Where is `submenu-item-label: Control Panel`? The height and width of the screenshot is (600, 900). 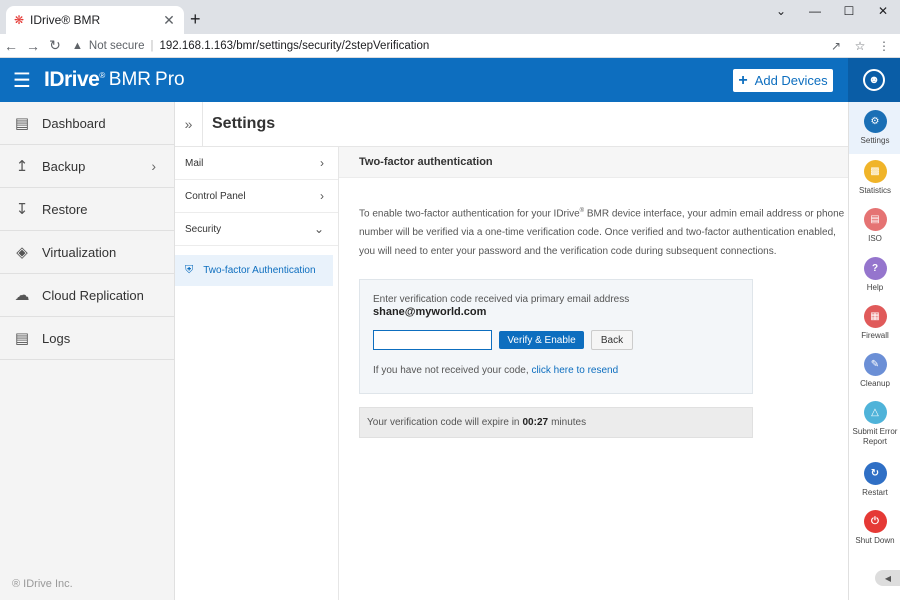
submenu-item-label: Control Panel is located at coordinates (215, 196).